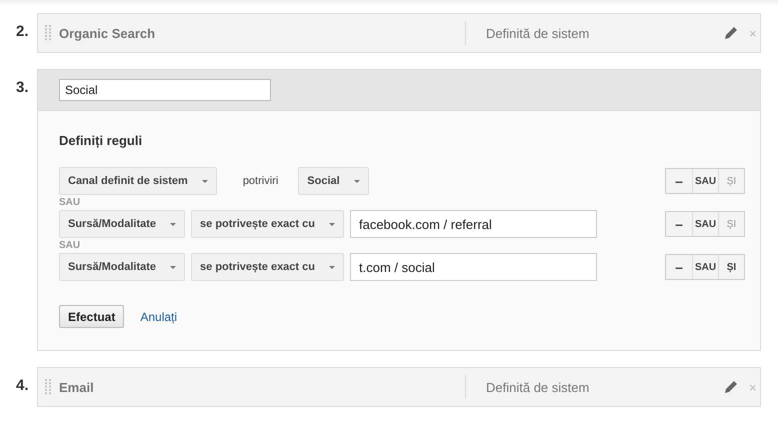 This screenshot has height=427, width=778. I want to click on value-field: facebook.com / referral, so click(473, 224).